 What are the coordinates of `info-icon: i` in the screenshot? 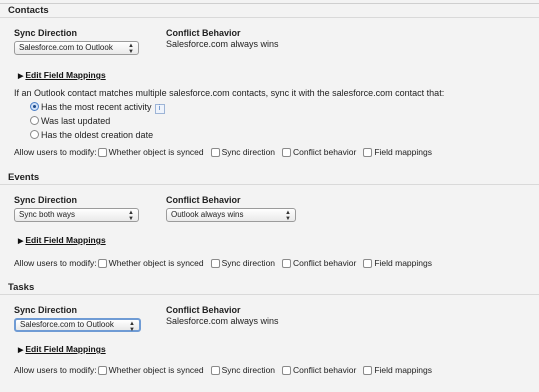 It's located at (159, 109).